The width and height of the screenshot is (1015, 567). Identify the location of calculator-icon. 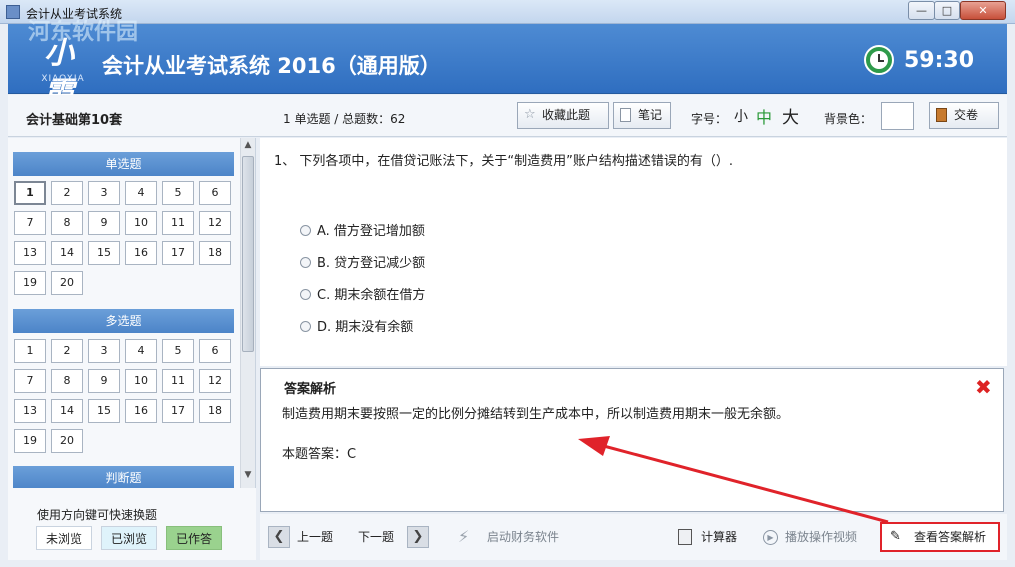
(685, 537).